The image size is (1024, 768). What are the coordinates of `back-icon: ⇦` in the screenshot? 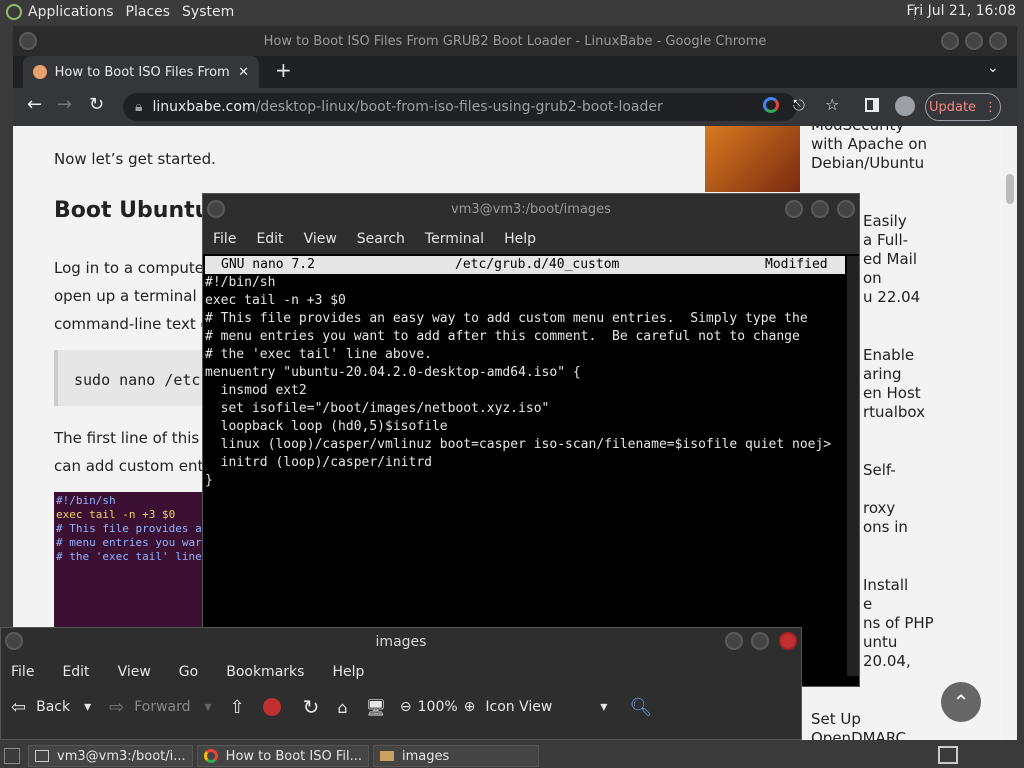 It's located at (18, 707).